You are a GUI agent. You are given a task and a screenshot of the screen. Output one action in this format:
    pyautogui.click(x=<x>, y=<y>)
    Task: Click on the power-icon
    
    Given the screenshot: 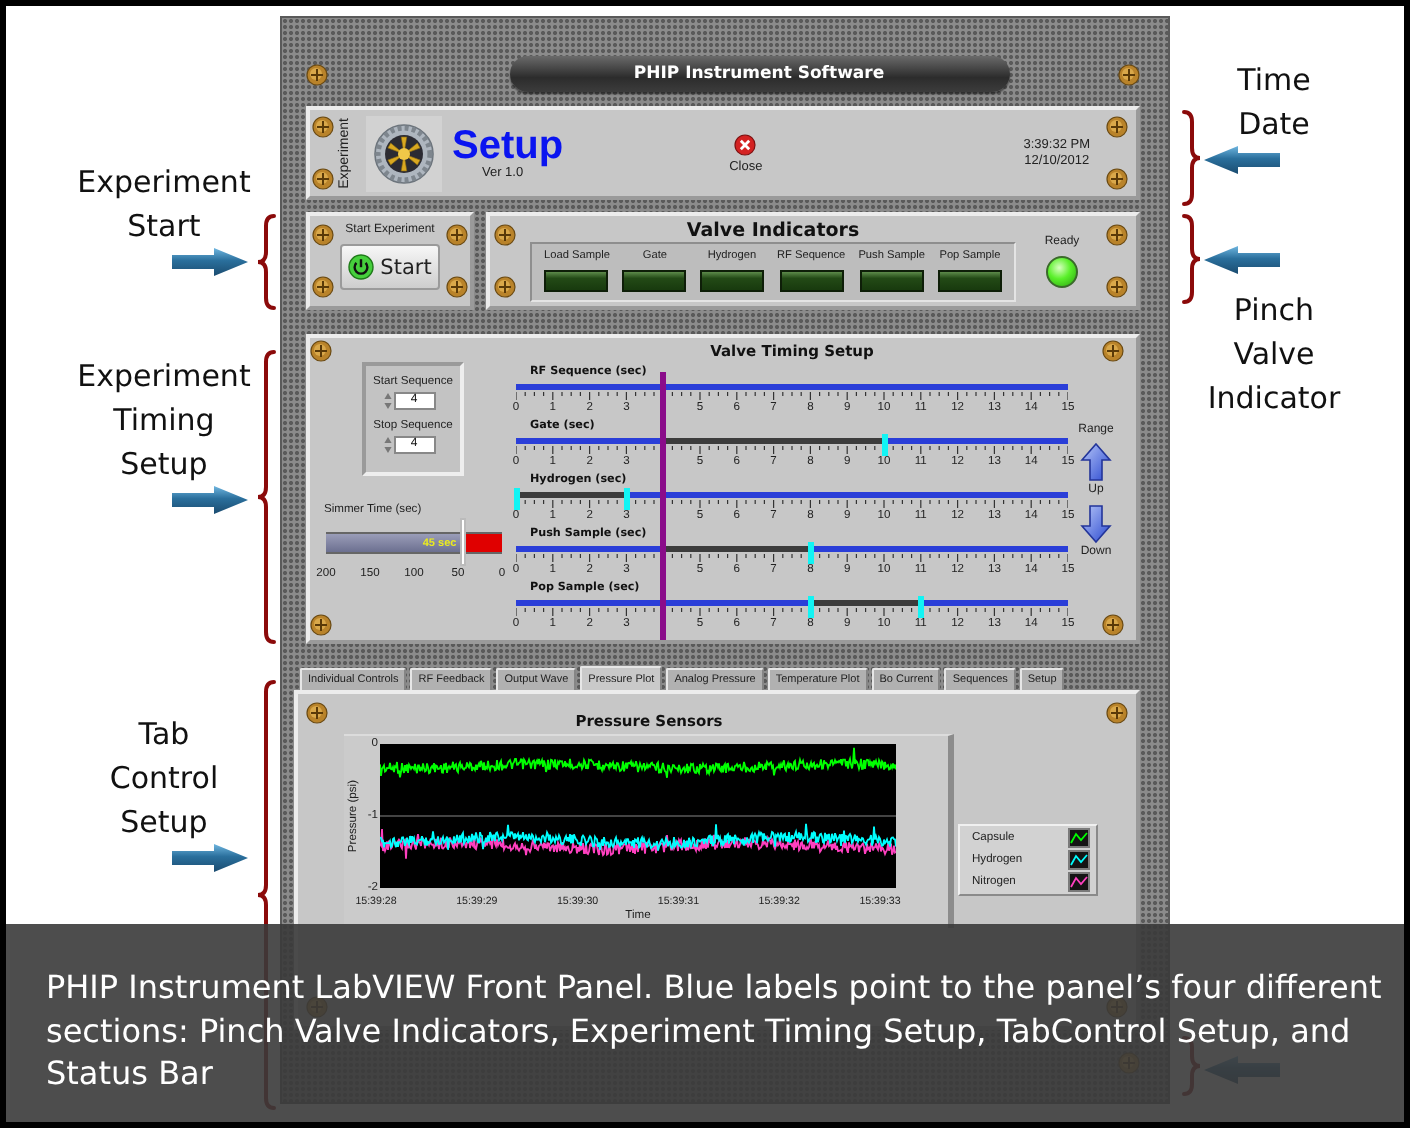 What is the action you would take?
    pyautogui.click(x=361, y=267)
    